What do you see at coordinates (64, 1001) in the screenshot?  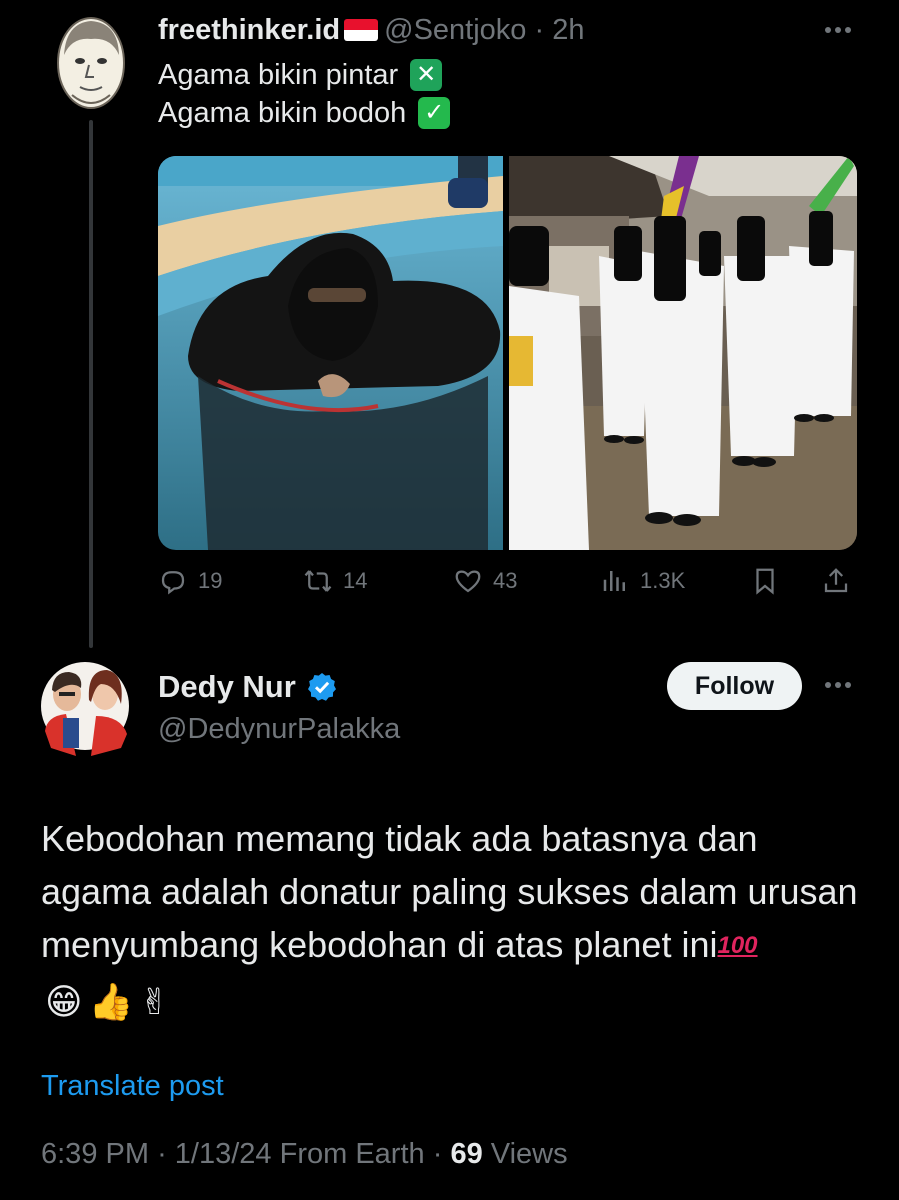 I see `grinning-face-emoji-icon: 😁` at bounding box center [64, 1001].